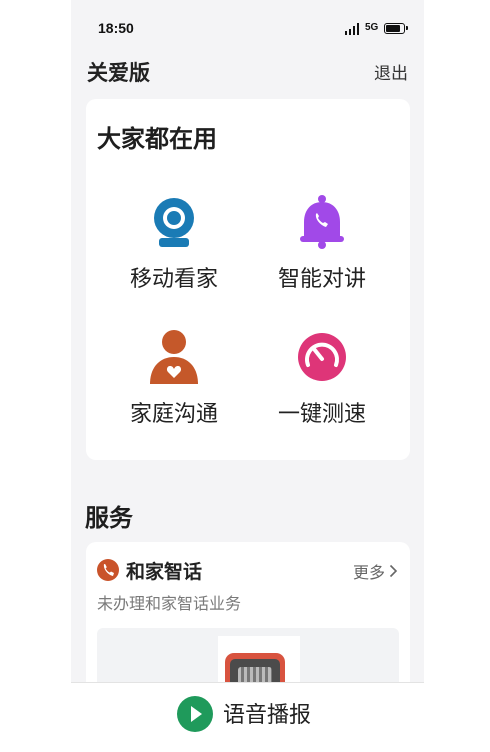 Image resolution: width=490 pixels, height=752 pixels. I want to click on signal-icon, so click(353, 29).